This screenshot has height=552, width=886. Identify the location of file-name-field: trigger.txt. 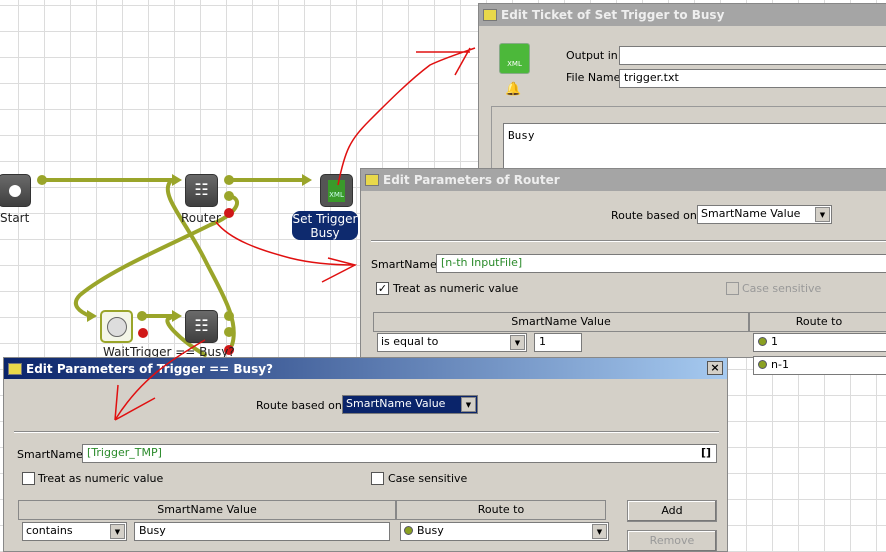
(752, 78).